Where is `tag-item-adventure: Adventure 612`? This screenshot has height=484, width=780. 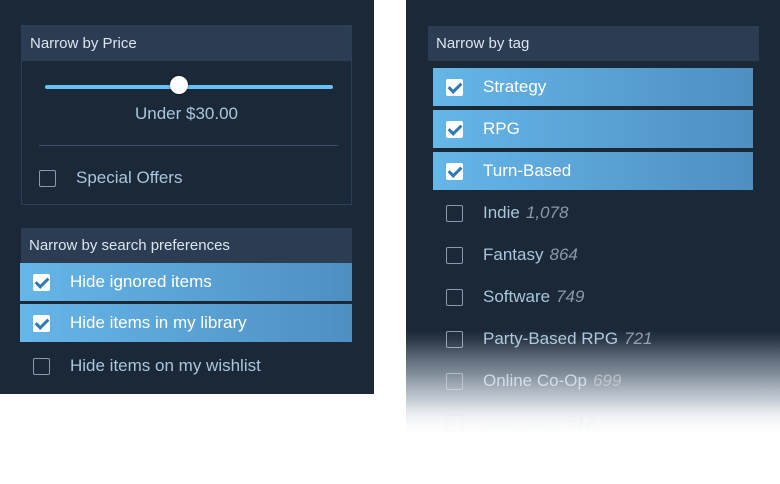 tag-item-adventure: Adventure 612 is located at coordinates (593, 423).